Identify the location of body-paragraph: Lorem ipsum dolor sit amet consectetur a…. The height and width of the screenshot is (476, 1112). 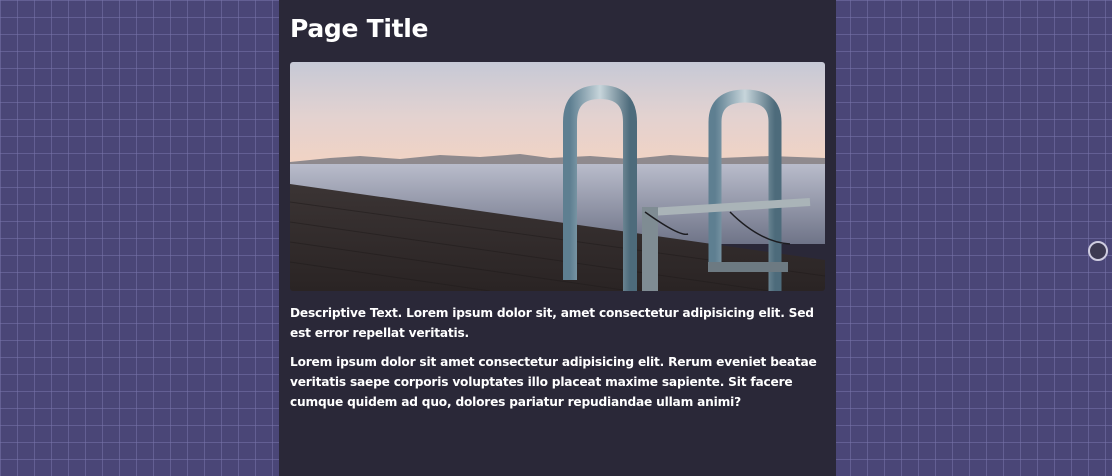
(553, 382).